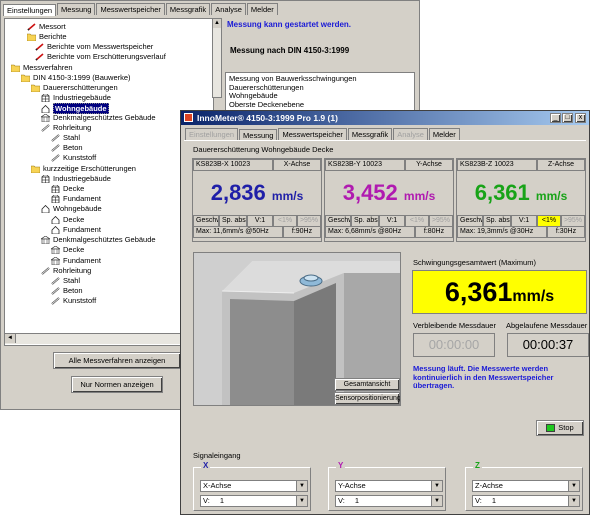 The width and height of the screenshot is (590, 515). What do you see at coordinates (580, 118) in the screenshot?
I see `close-button: x` at bounding box center [580, 118].